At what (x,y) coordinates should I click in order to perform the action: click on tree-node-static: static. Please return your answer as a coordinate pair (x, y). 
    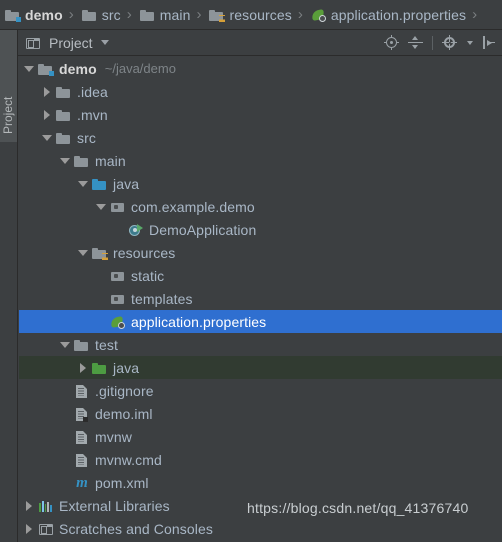
    Looking at the image, I should click on (260, 275).